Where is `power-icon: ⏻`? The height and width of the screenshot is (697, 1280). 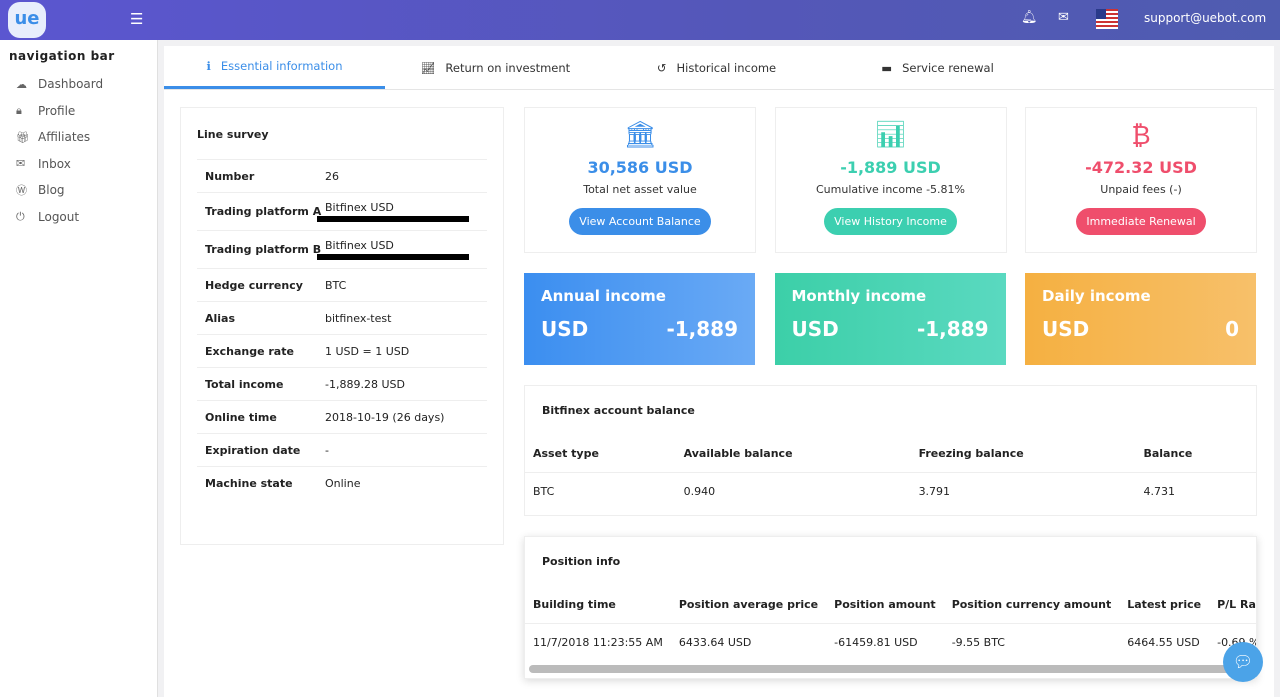
power-icon: ⏻ is located at coordinates (20, 216).